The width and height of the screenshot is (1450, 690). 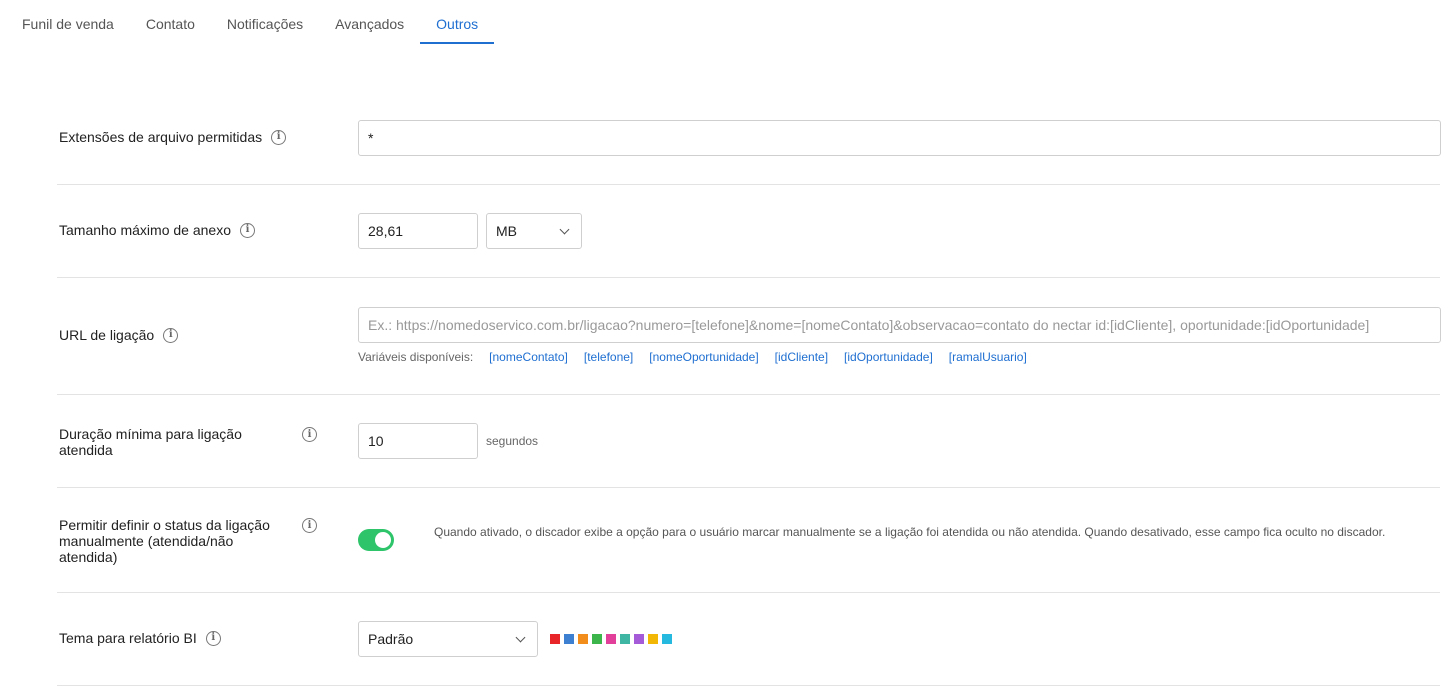 I want to click on min-duration-label: Duração mínima para ligação atendida, so click(x=159, y=442).